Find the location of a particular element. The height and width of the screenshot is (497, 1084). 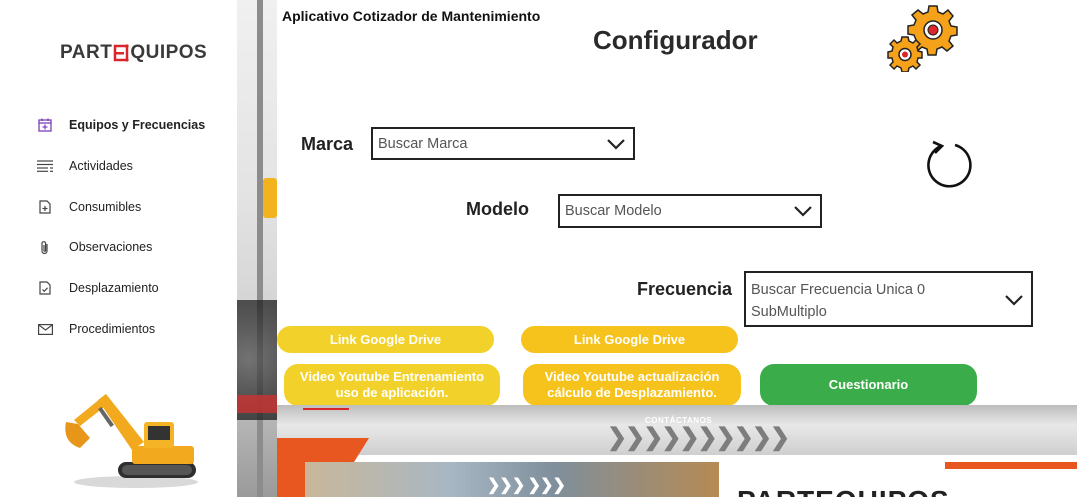

banner-orange-line is located at coordinates (1011, 465).